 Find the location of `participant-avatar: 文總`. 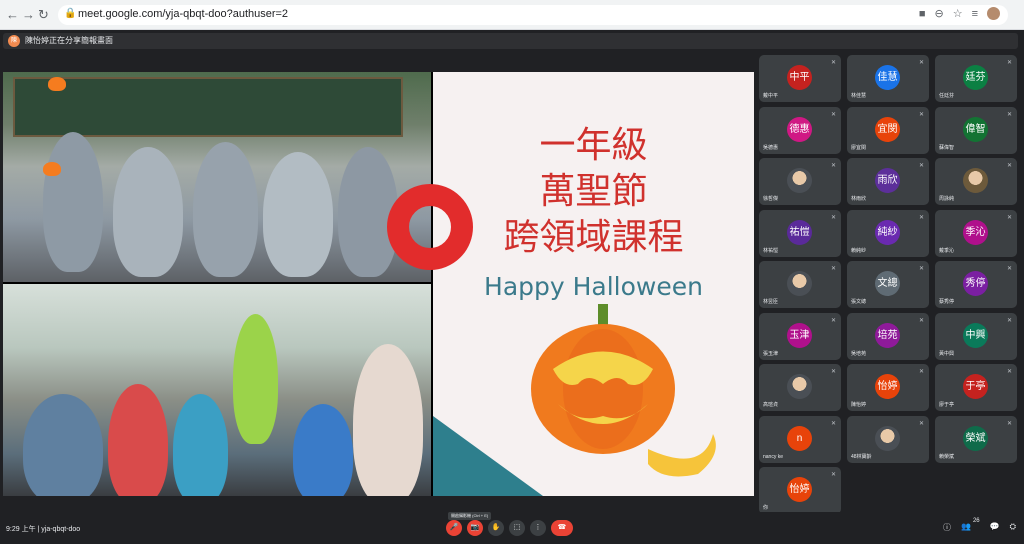

participant-avatar: 文總 is located at coordinates (887, 283).